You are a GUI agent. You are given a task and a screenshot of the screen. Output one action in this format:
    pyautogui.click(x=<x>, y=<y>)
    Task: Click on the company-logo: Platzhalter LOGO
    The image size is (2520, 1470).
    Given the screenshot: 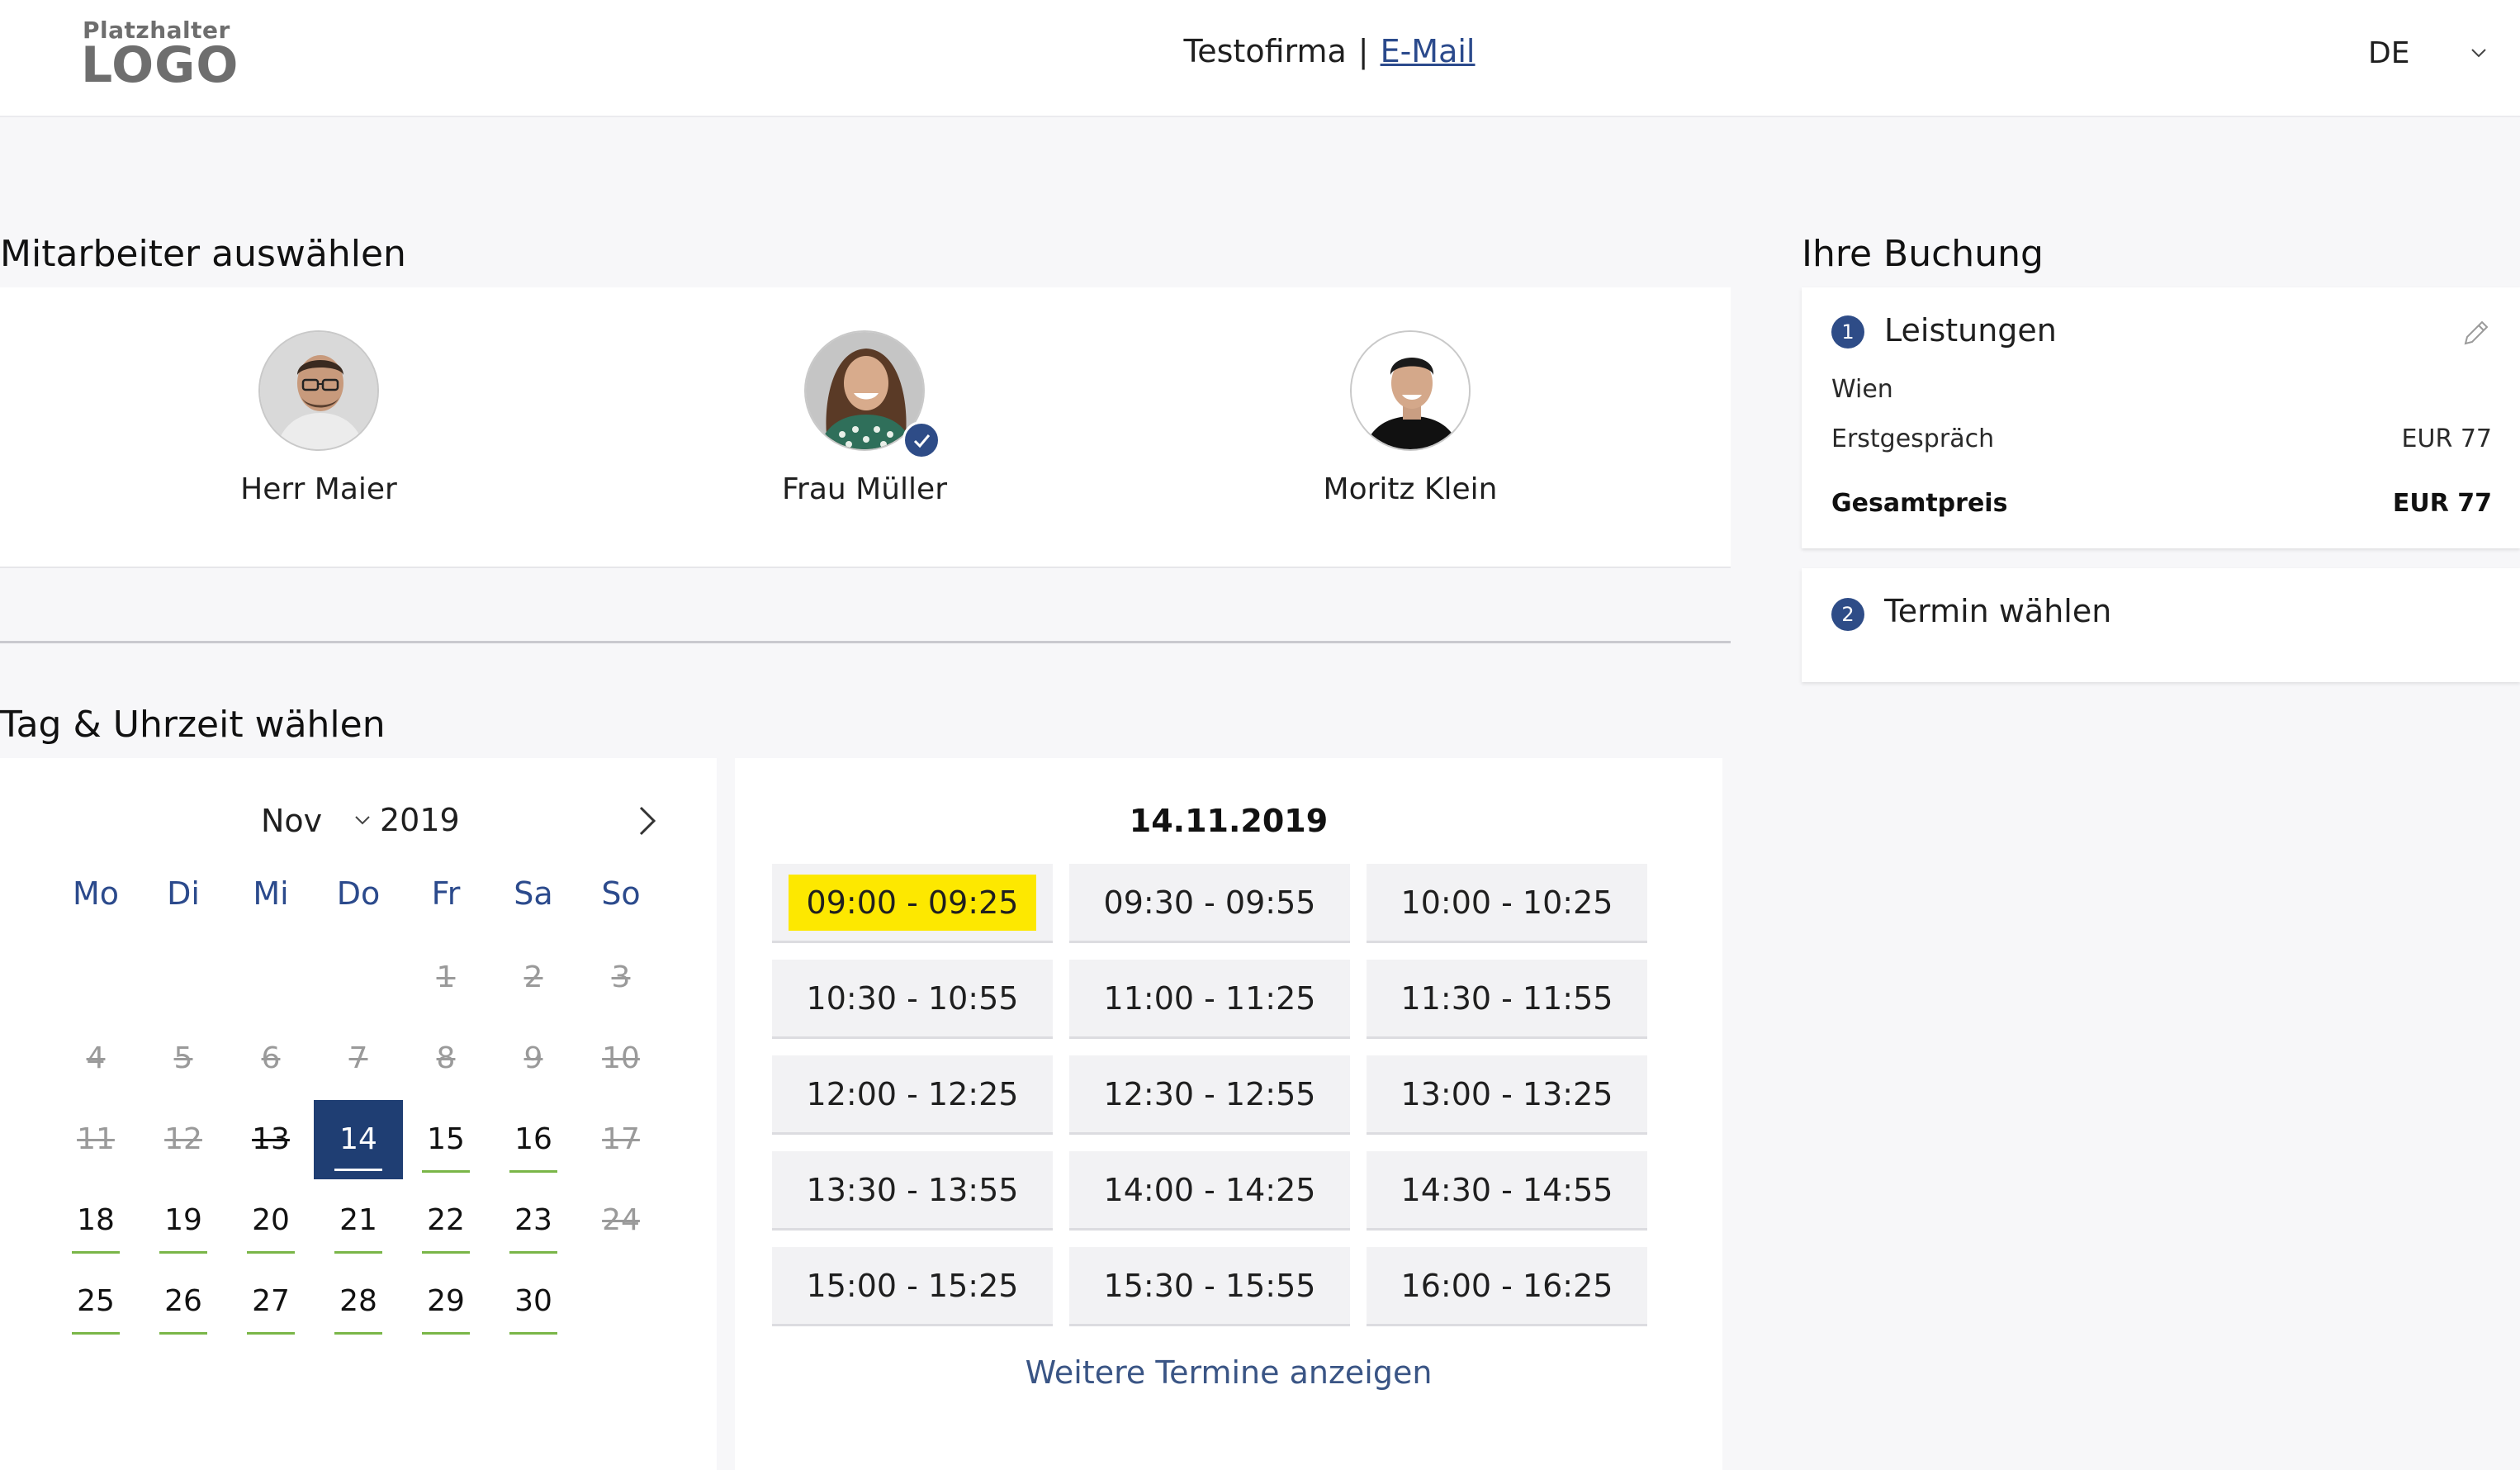 What is the action you would take?
    pyautogui.click(x=159, y=55)
    